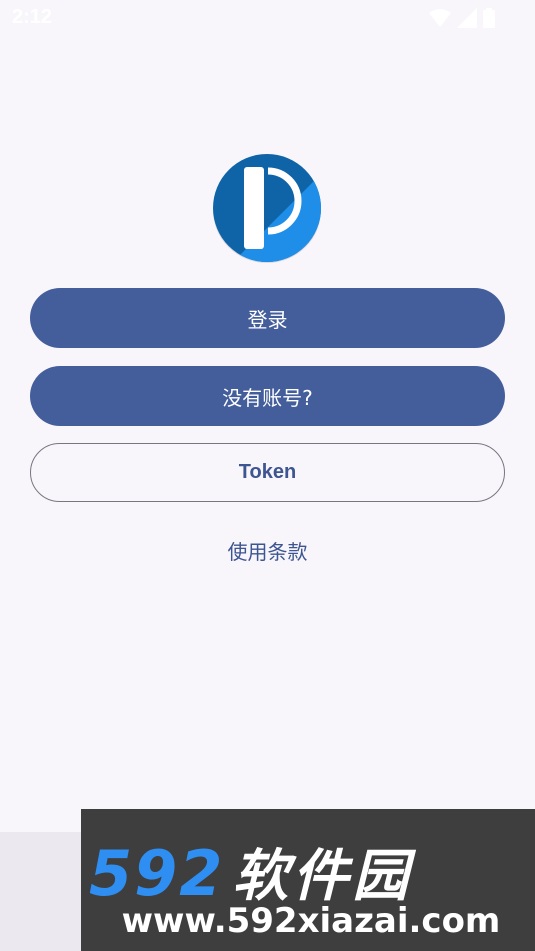 The height and width of the screenshot is (951, 535). I want to click on status-icons, so click(462, 18).